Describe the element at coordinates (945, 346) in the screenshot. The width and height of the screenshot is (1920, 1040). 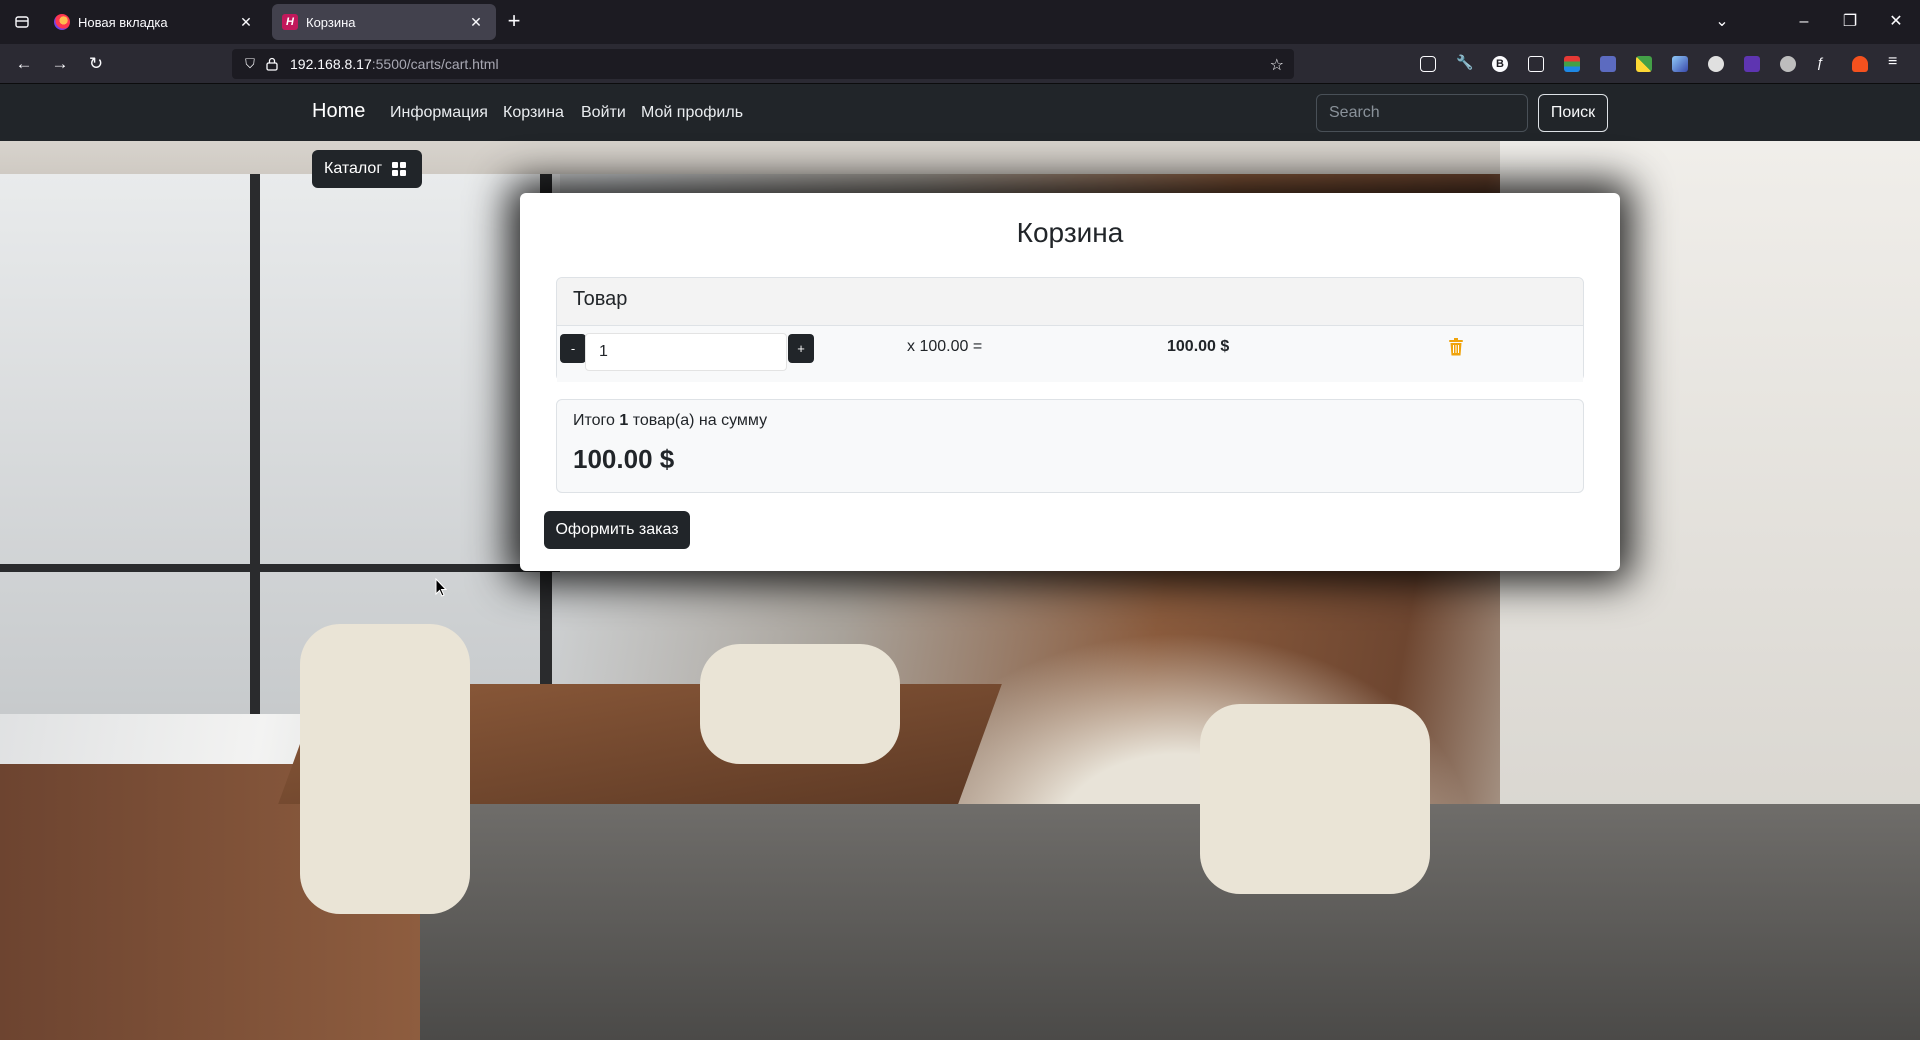
I see `item-price: x 100.00 =` at that location.